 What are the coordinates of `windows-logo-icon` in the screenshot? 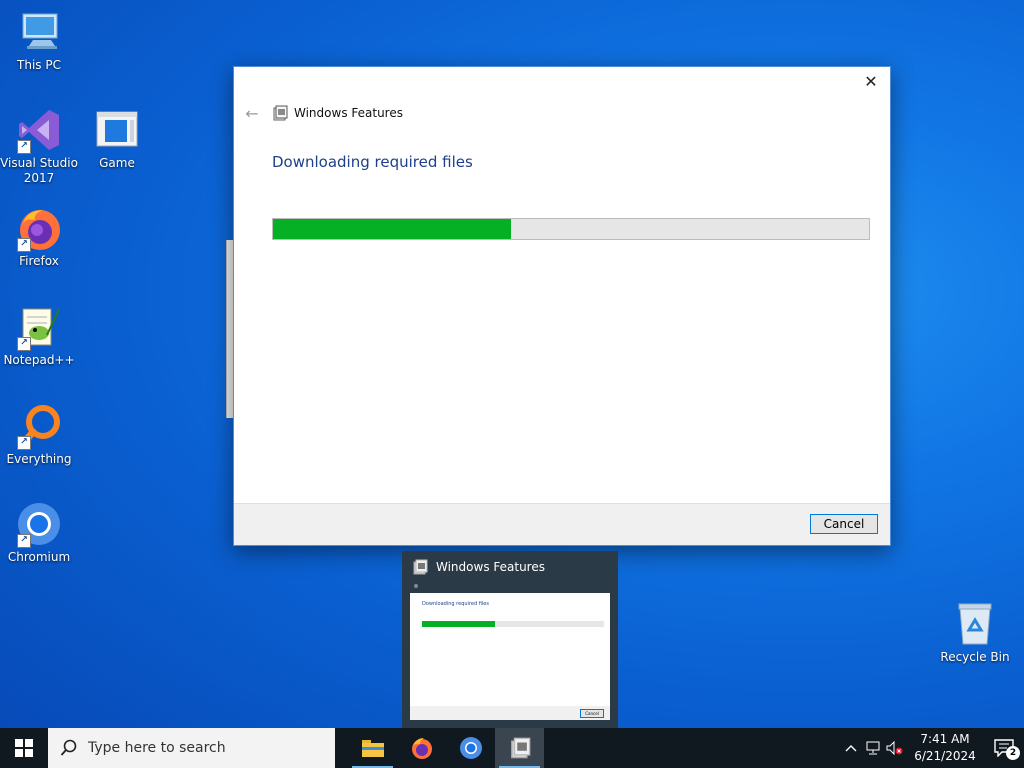 It's located at (24, 748).